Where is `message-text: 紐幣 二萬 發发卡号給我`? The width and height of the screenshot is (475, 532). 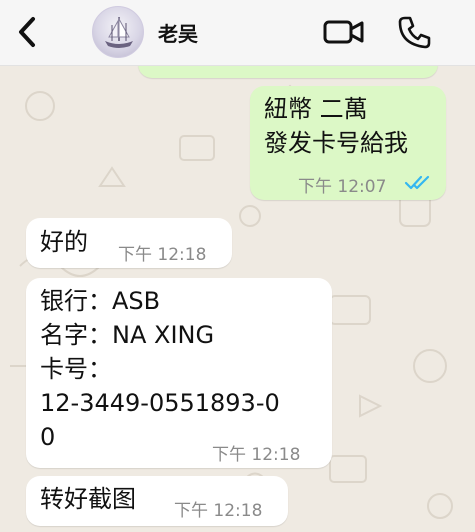 message-text: 紐幣 二萬 發发卡号給我 is located at coordinates (336, 126).